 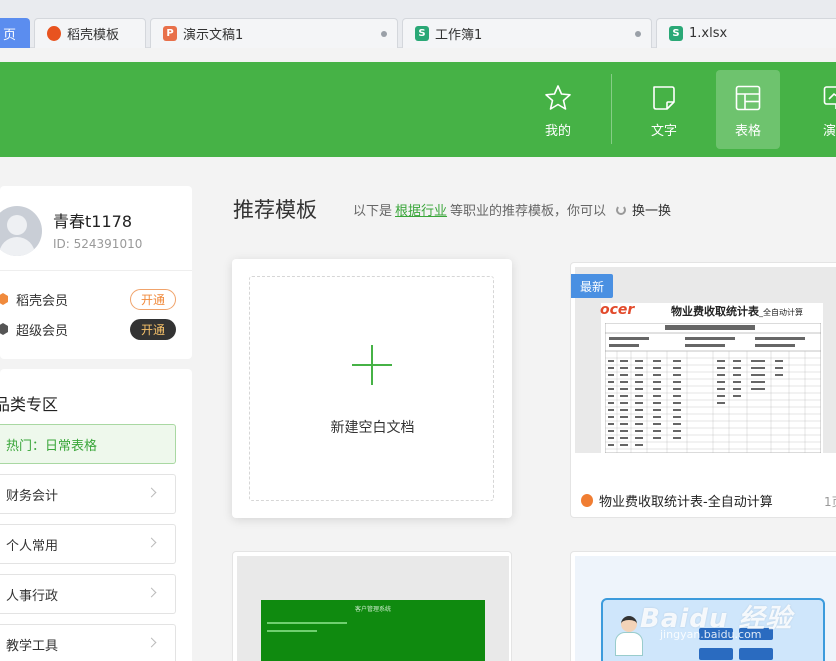 I want to click on vip-row-docer: 稻壳会员 开通, so click(x=96, y=299).